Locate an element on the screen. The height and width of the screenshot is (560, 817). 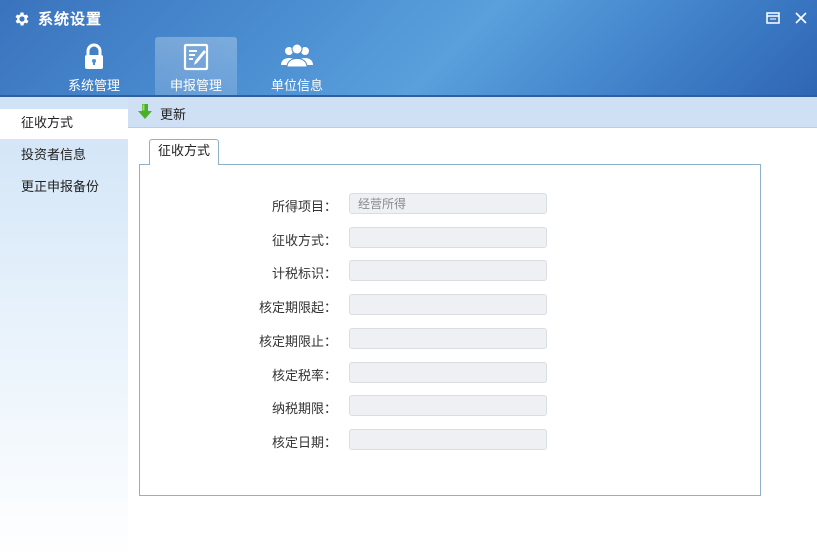
collection-method-field is located at coordinates (448, 237).